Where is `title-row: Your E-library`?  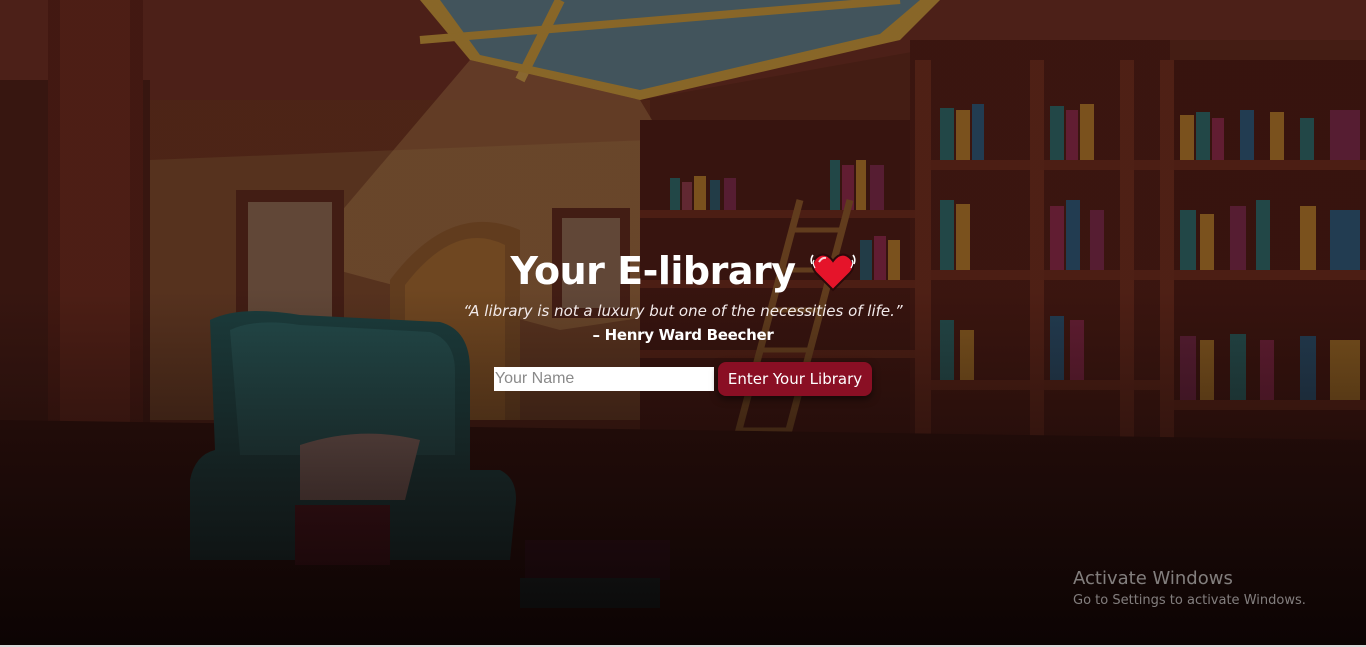 title-row: Your E-library is located at coordinates (683, 271).